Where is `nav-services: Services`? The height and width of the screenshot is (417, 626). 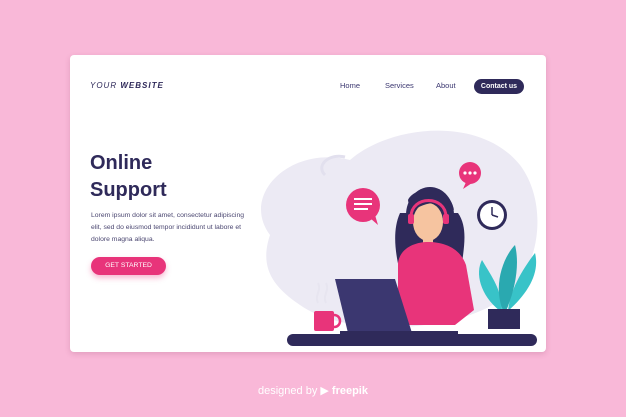
nav-services: Services is located at coordinates (399, 85).